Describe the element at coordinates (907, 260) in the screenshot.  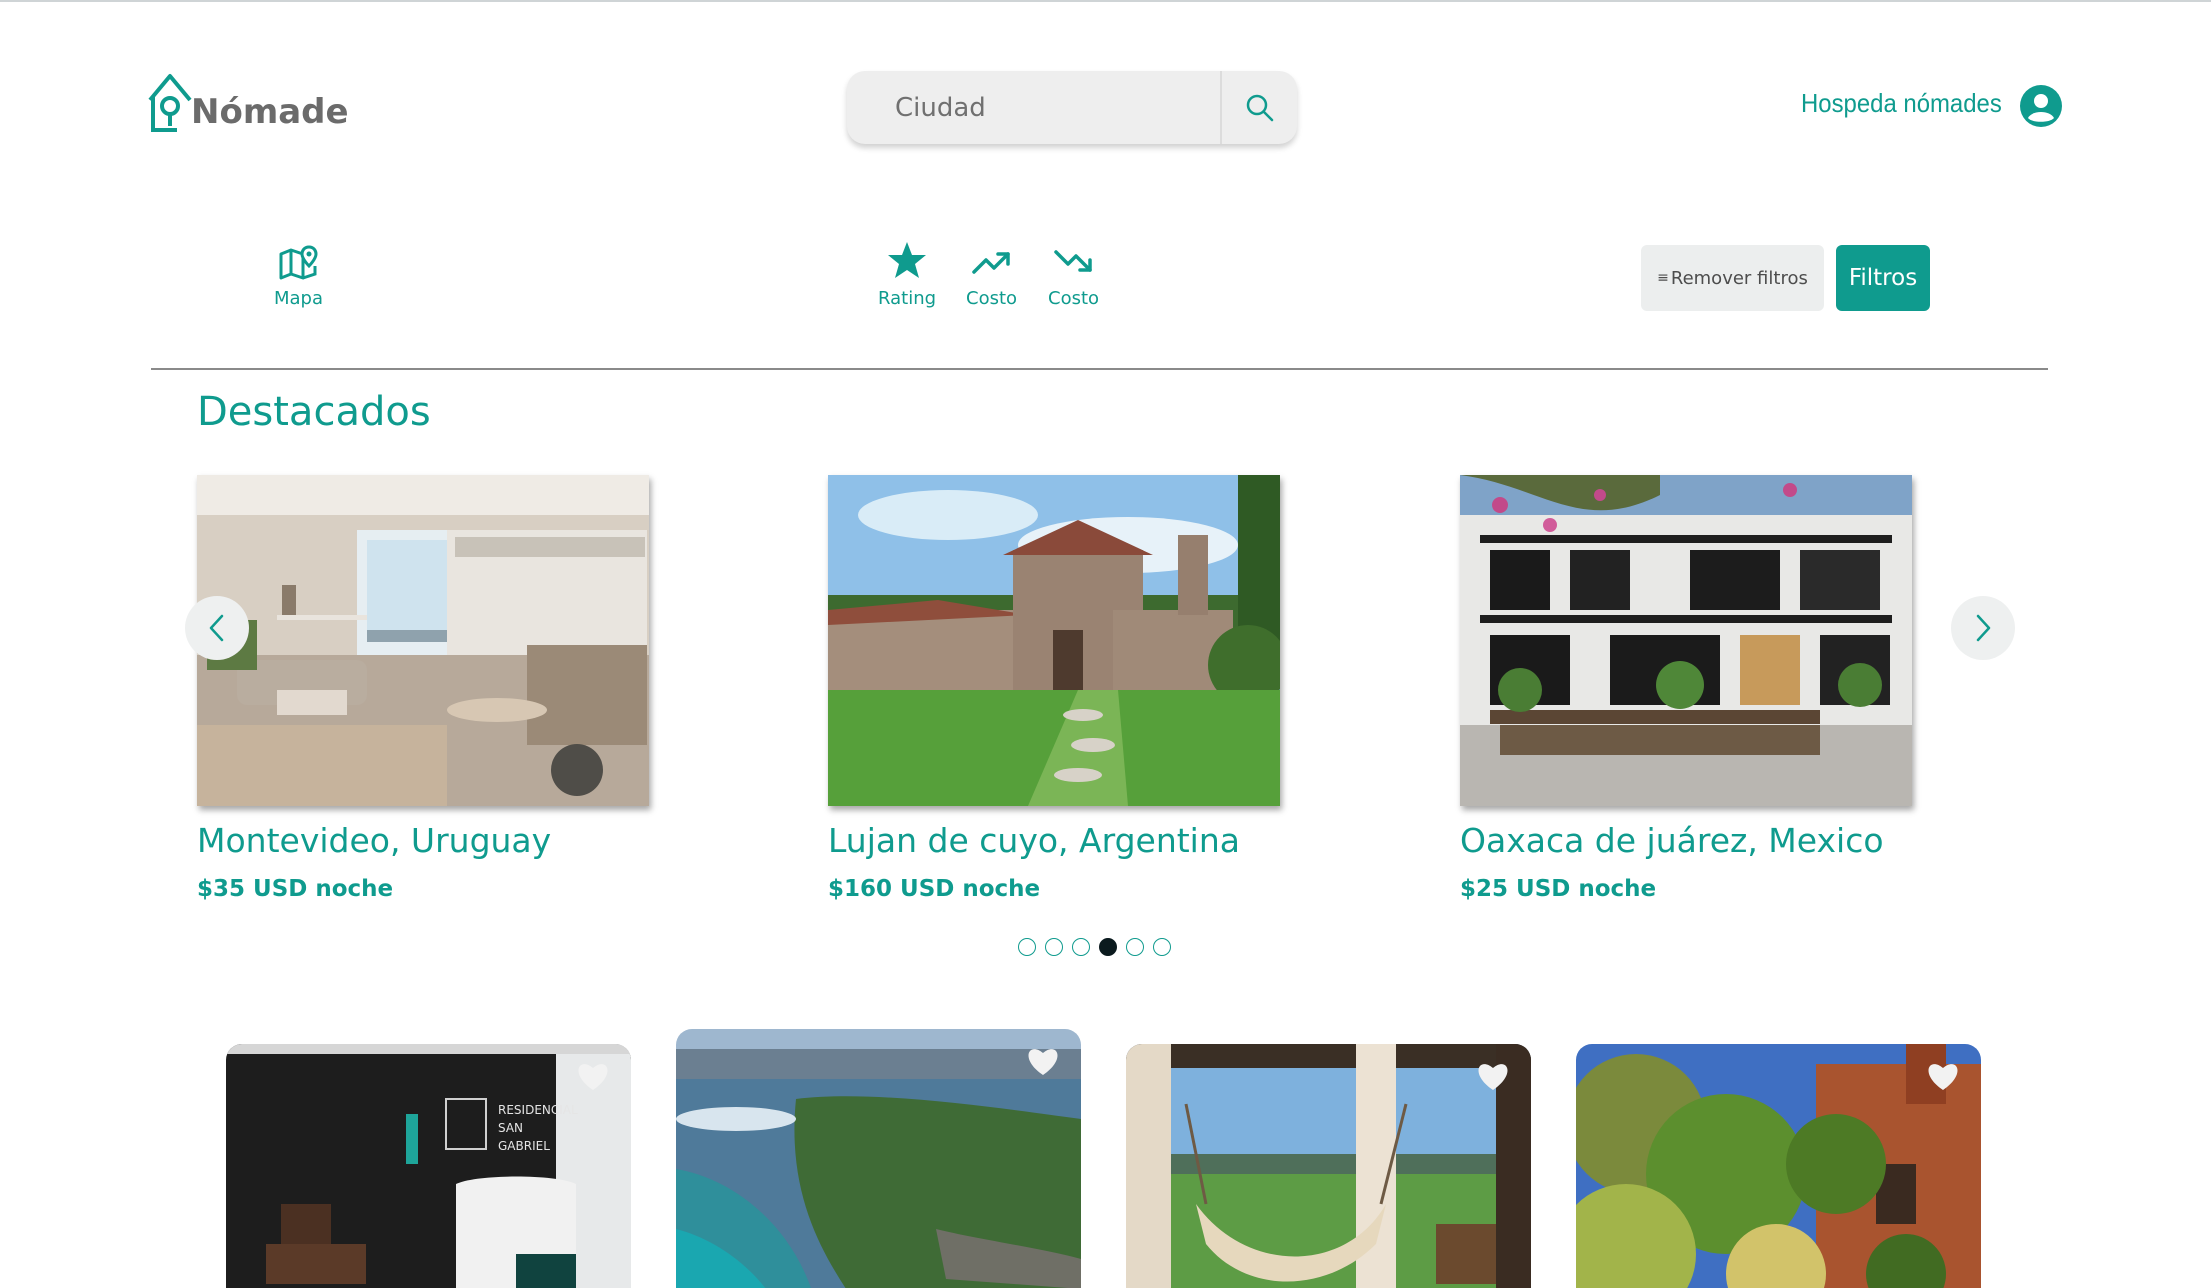
I see `star-icon` at that location.